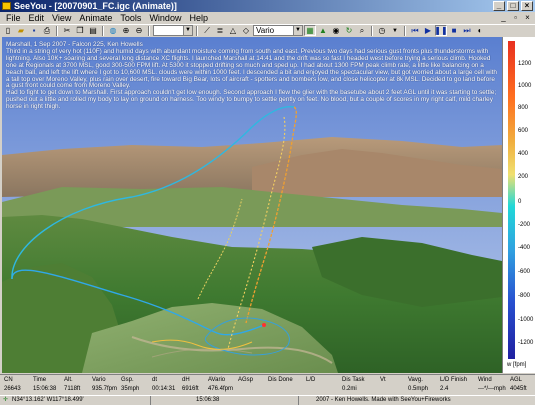  Describe the element at coordinates (349, 389) in the screenshot. I see `stats-value: 0.2mi` at that location.